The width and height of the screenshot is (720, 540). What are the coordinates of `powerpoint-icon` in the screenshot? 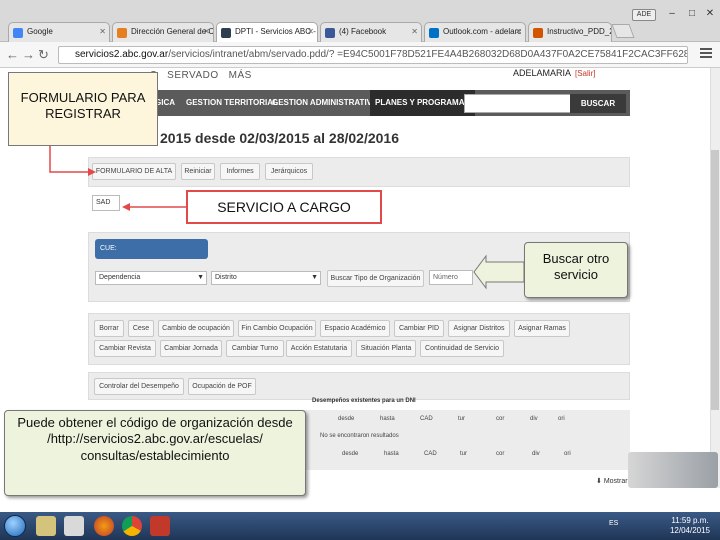 It's located at (160, 526).